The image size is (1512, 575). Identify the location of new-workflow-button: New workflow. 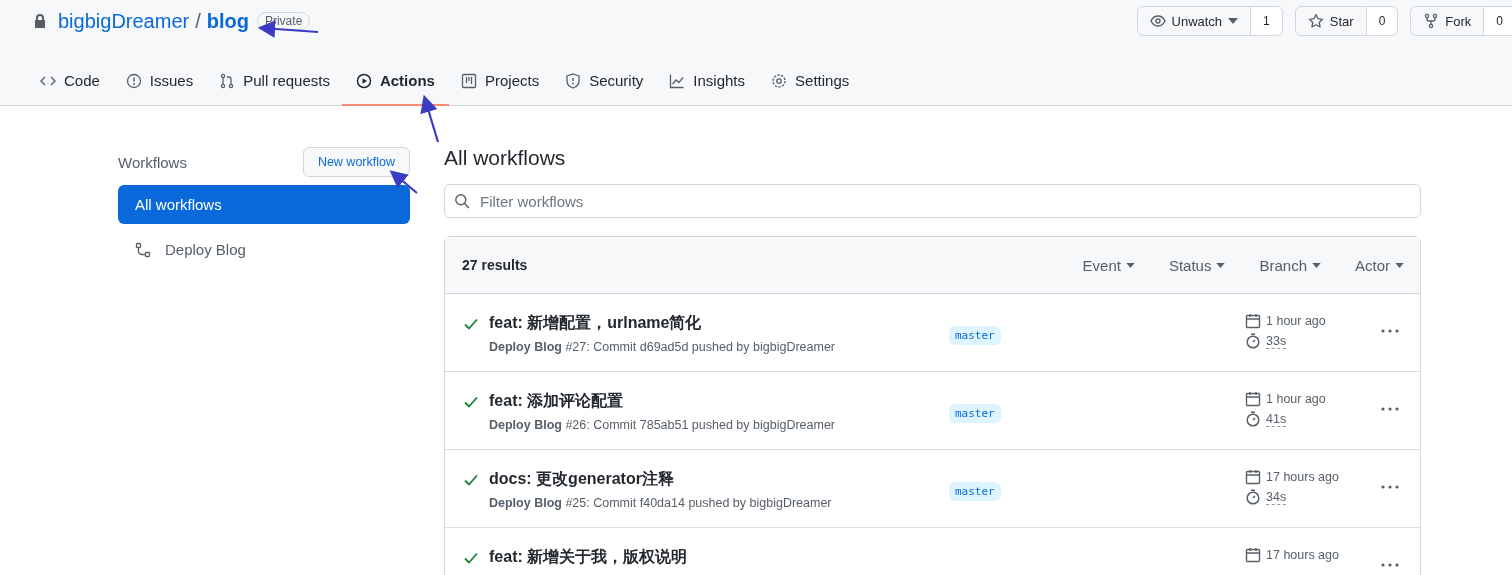
(356, 162).